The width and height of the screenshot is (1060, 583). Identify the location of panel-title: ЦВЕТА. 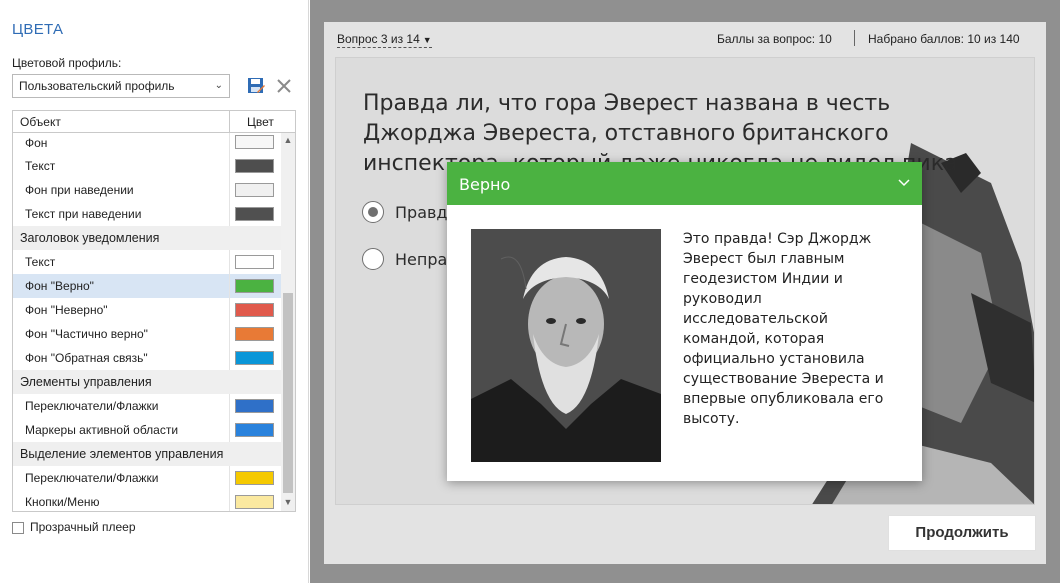
(38, 29).